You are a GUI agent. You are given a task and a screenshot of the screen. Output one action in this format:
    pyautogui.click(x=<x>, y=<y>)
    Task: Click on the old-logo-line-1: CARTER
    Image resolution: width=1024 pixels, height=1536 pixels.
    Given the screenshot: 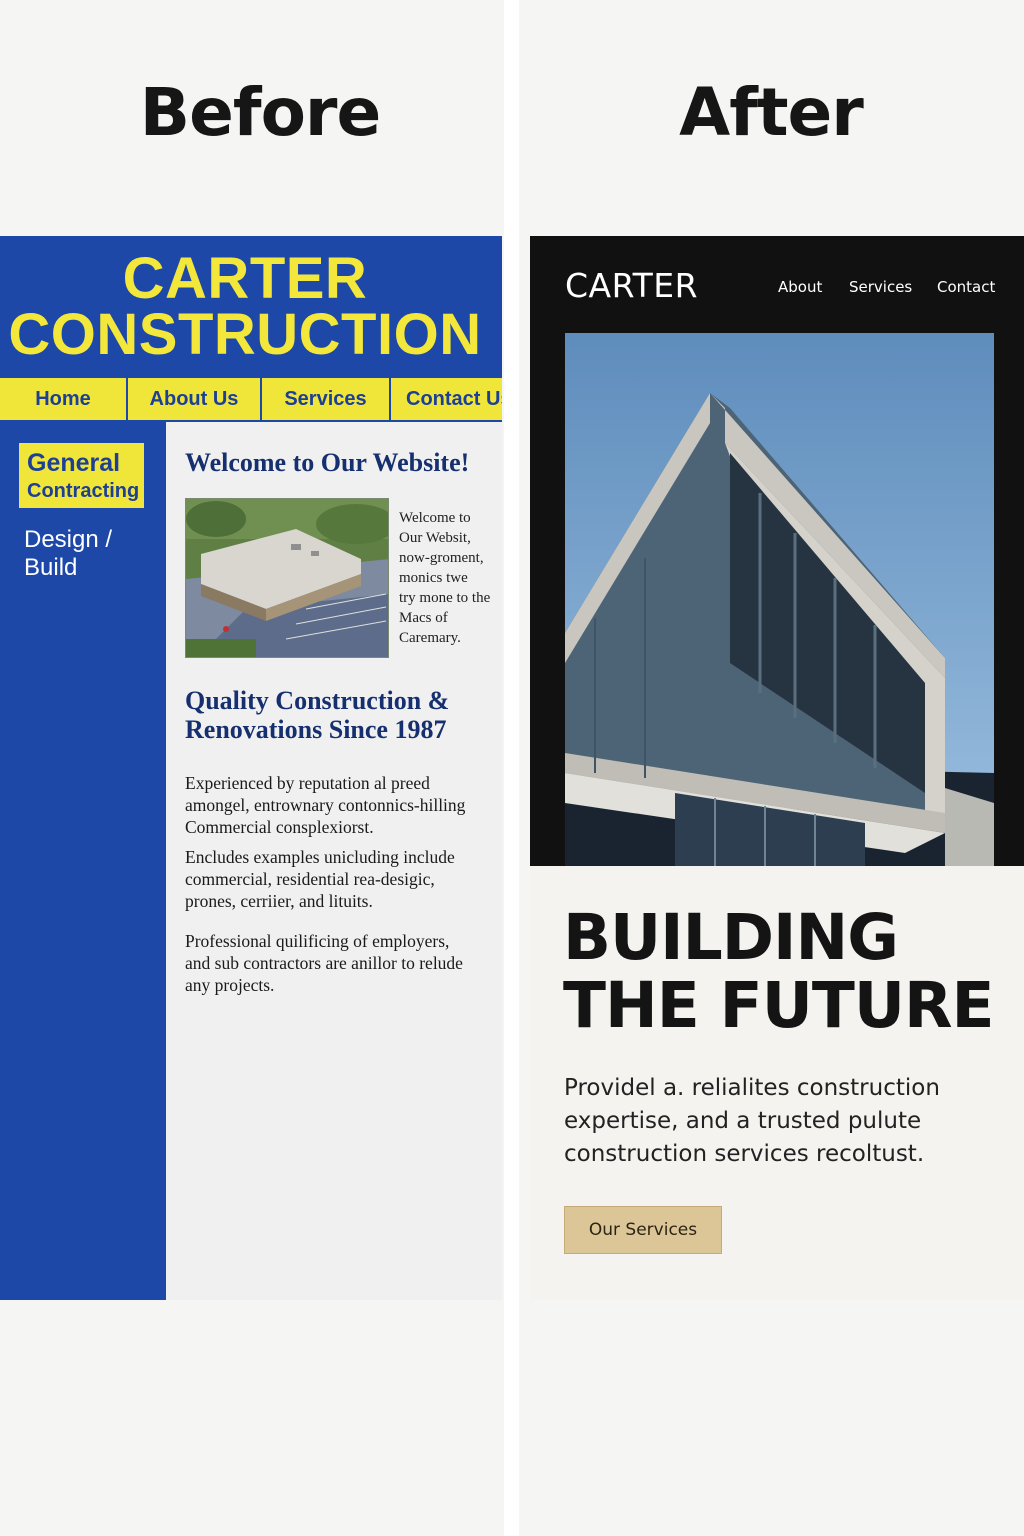 What is the action you would take?
    pyautogui.click(x=245, y=279)
    